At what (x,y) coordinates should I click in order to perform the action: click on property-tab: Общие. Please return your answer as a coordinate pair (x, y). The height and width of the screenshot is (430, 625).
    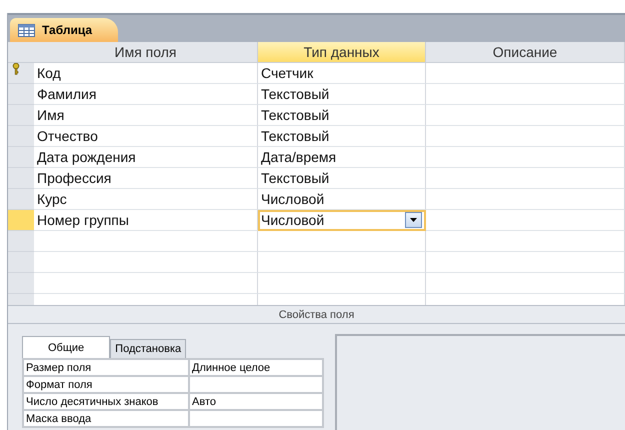
    Looking at the image, I should click on (66, 347).